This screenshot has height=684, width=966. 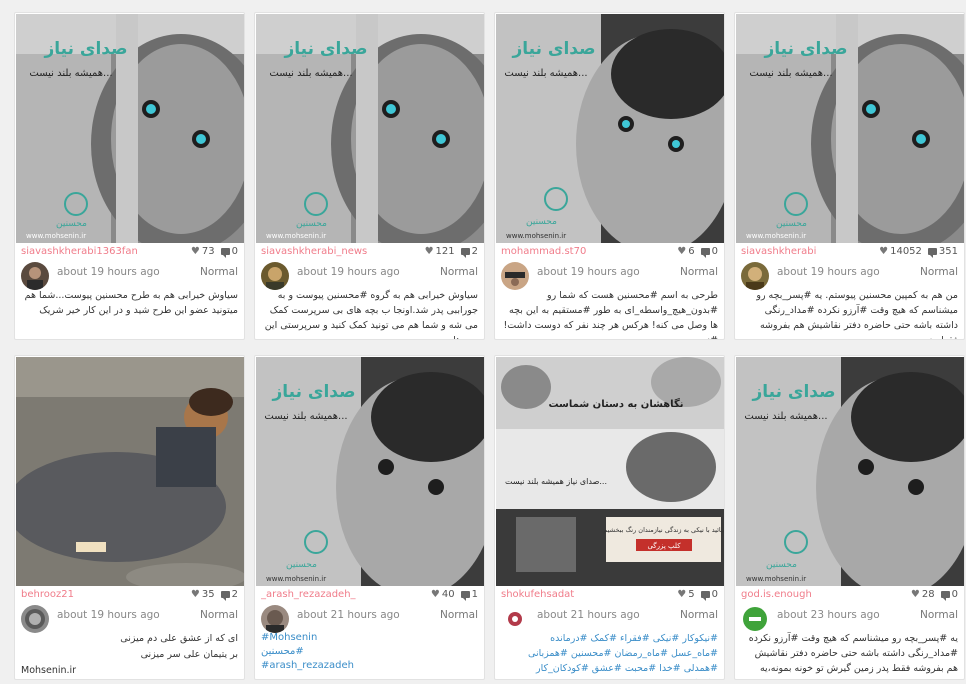 I want to click on post-stats: ♥ 6 0, so click(x=697, y=252).